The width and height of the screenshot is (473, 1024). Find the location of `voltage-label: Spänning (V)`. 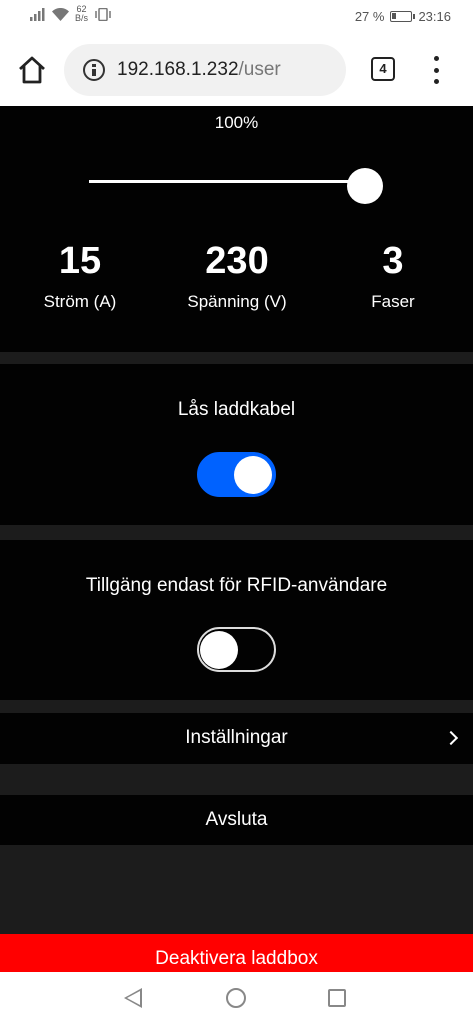

voltage-label: Spänning (V) is located at coordinates (237, 301).